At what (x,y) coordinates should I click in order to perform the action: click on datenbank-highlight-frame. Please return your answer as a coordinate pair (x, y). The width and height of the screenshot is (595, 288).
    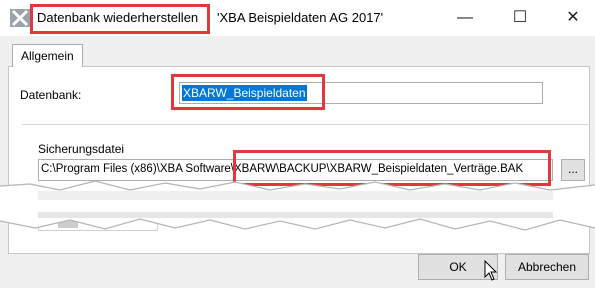
    Looking at the image, I should click on (248, 92).